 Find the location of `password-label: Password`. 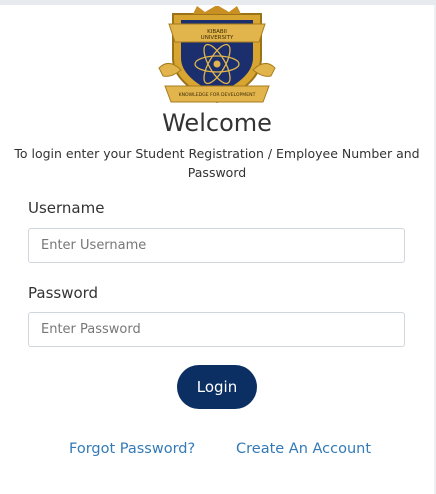

password-label: Password is located at coordinates (63, 293).